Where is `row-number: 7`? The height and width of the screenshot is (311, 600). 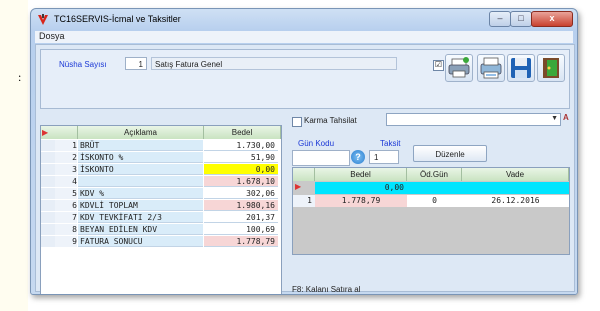 row-number: 7 is located at coordinates (66, 217).